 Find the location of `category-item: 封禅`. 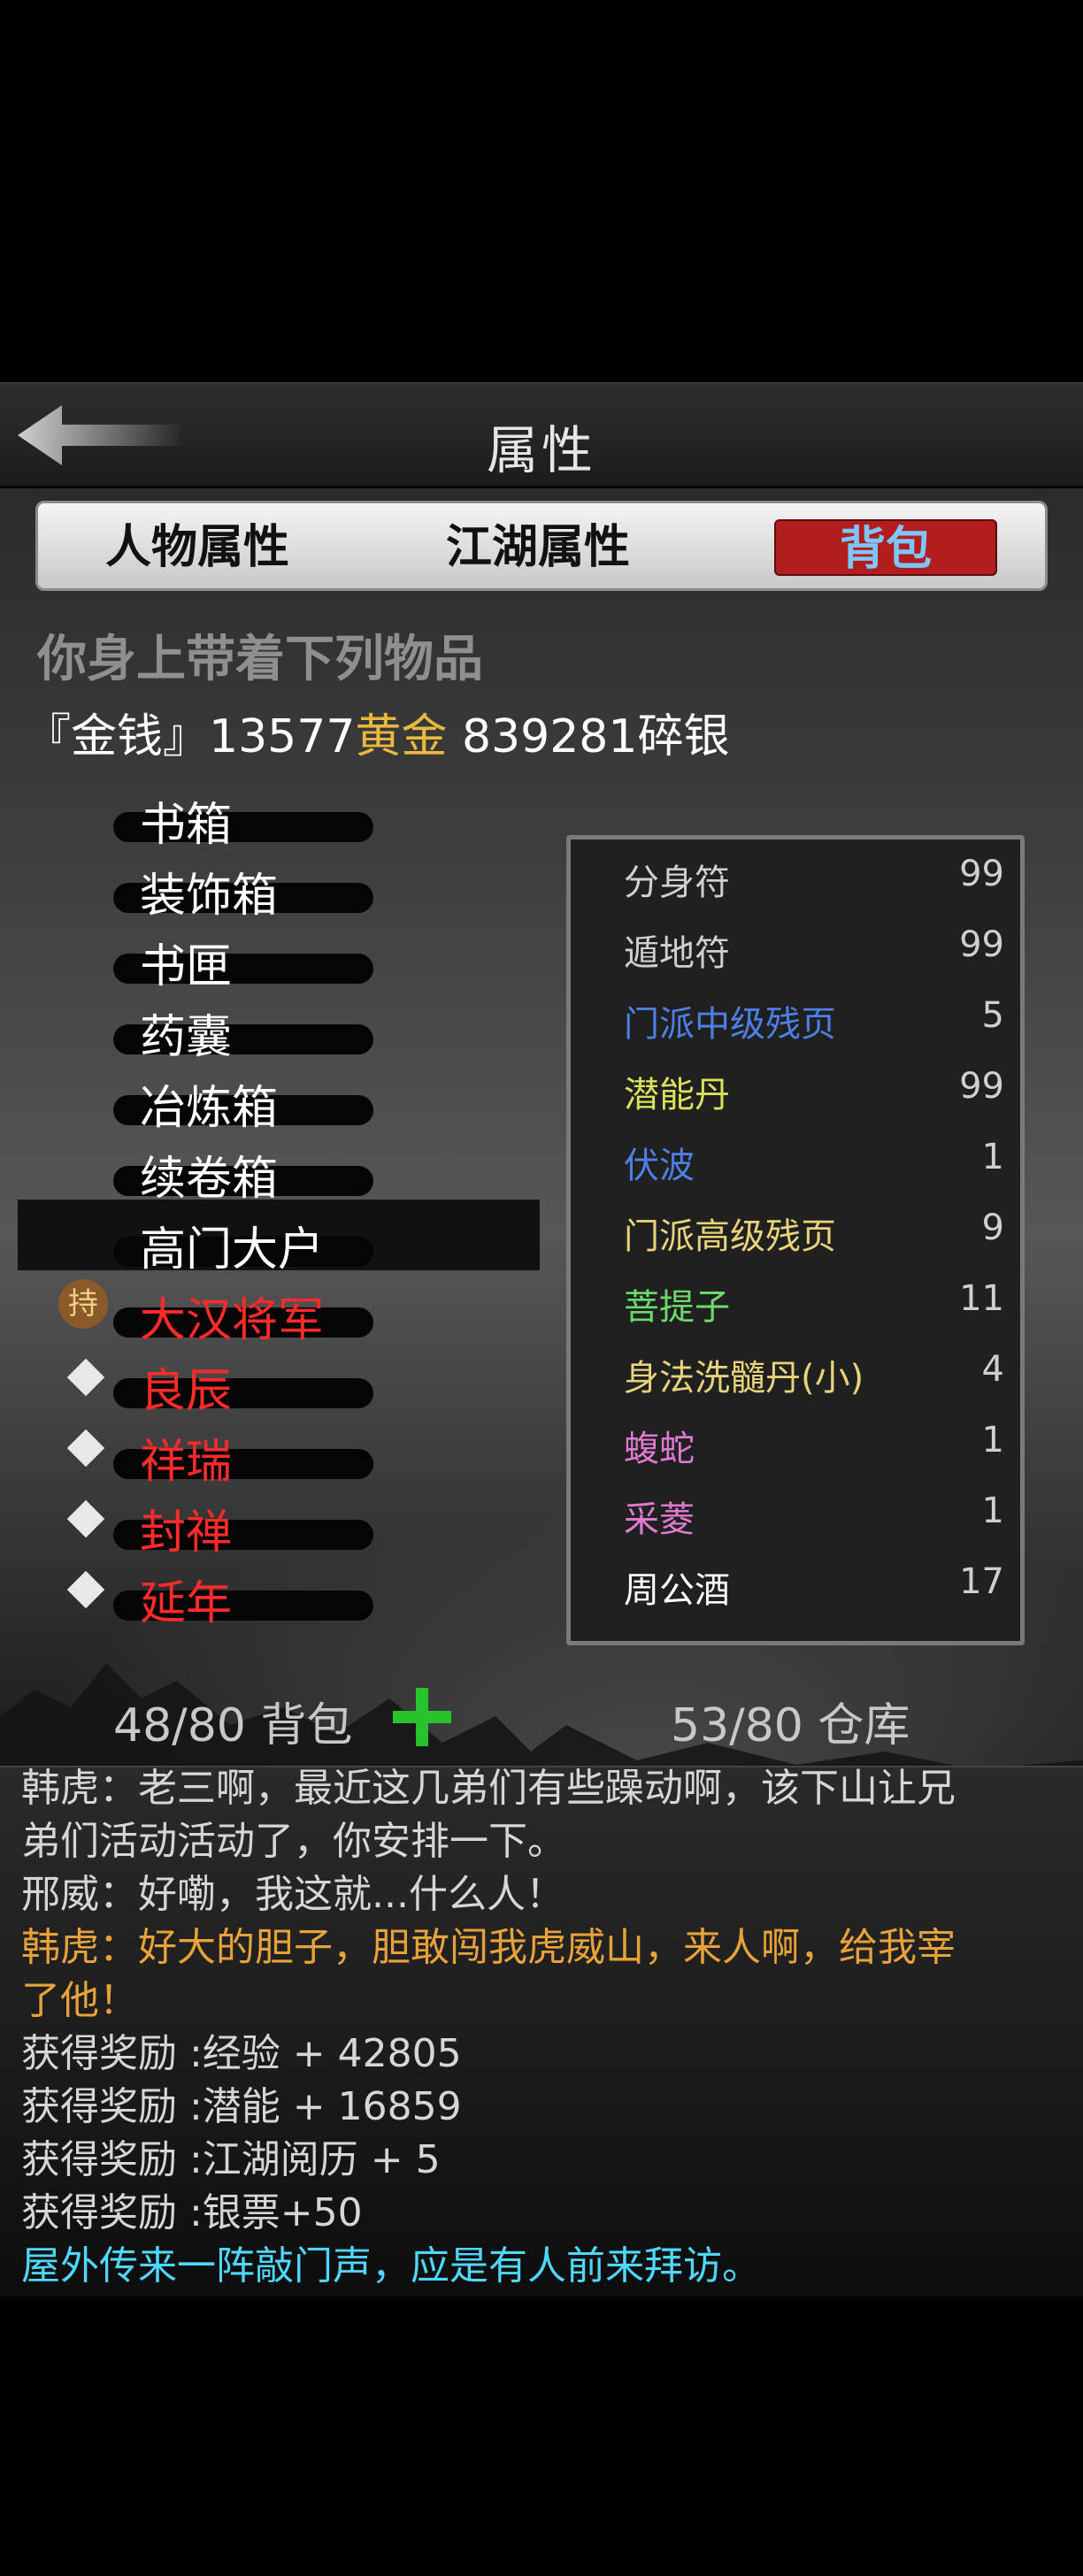

category-item: 封禅 is located at coordinates (243, 1531).